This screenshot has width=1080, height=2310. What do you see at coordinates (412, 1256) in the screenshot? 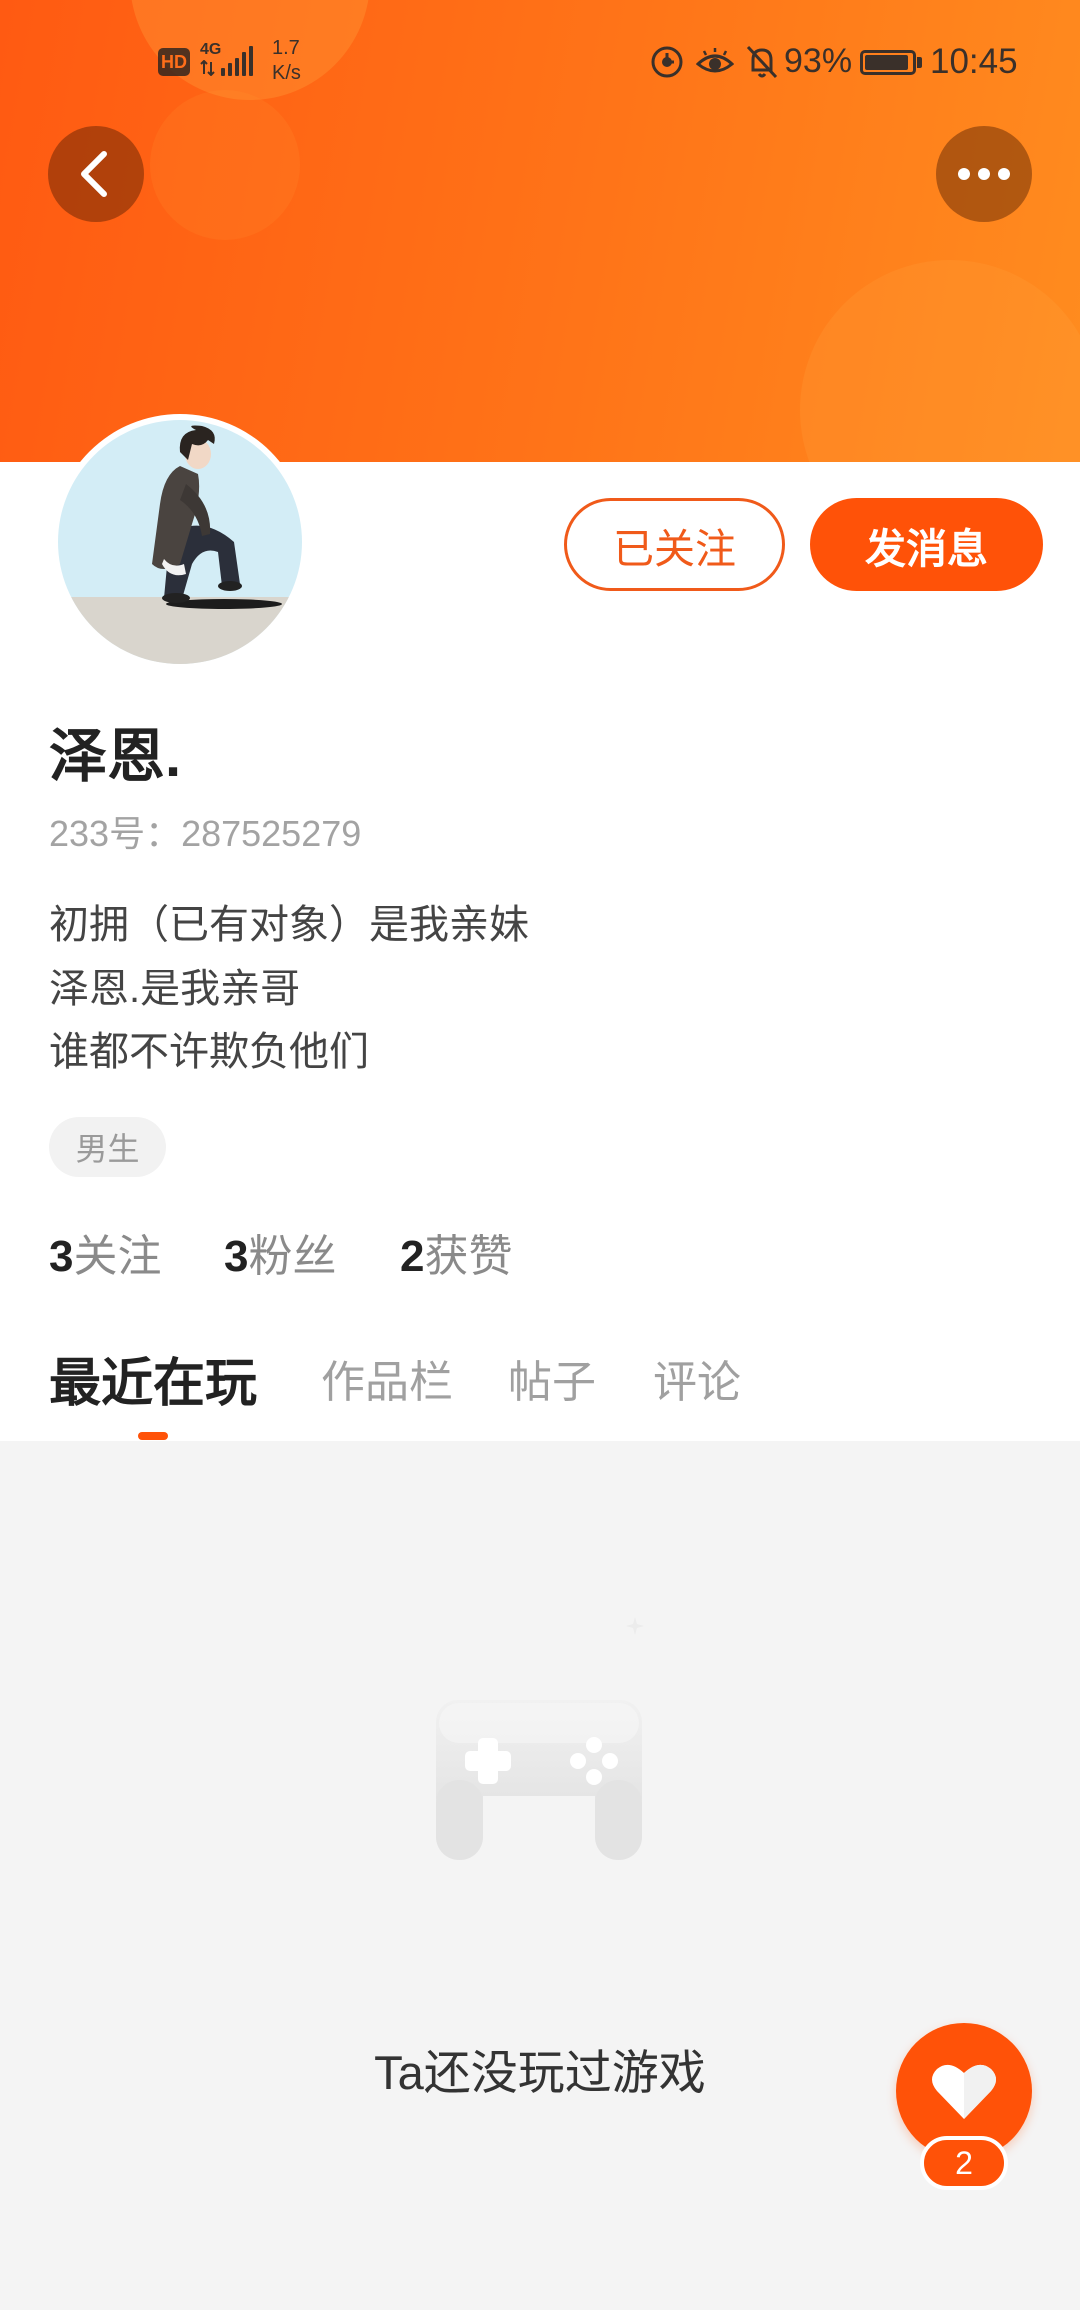
I see `stat-count: 2` at bounding box center [412, 1256].